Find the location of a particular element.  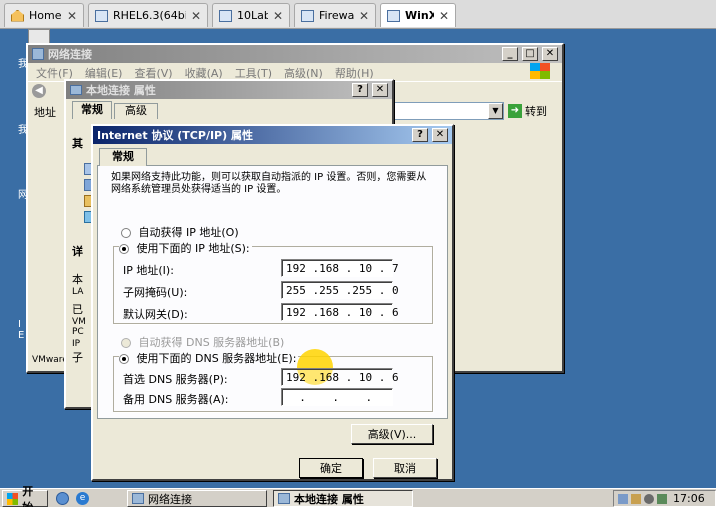

tab-row: 常规 高级 is located at coordinates (229, 109).